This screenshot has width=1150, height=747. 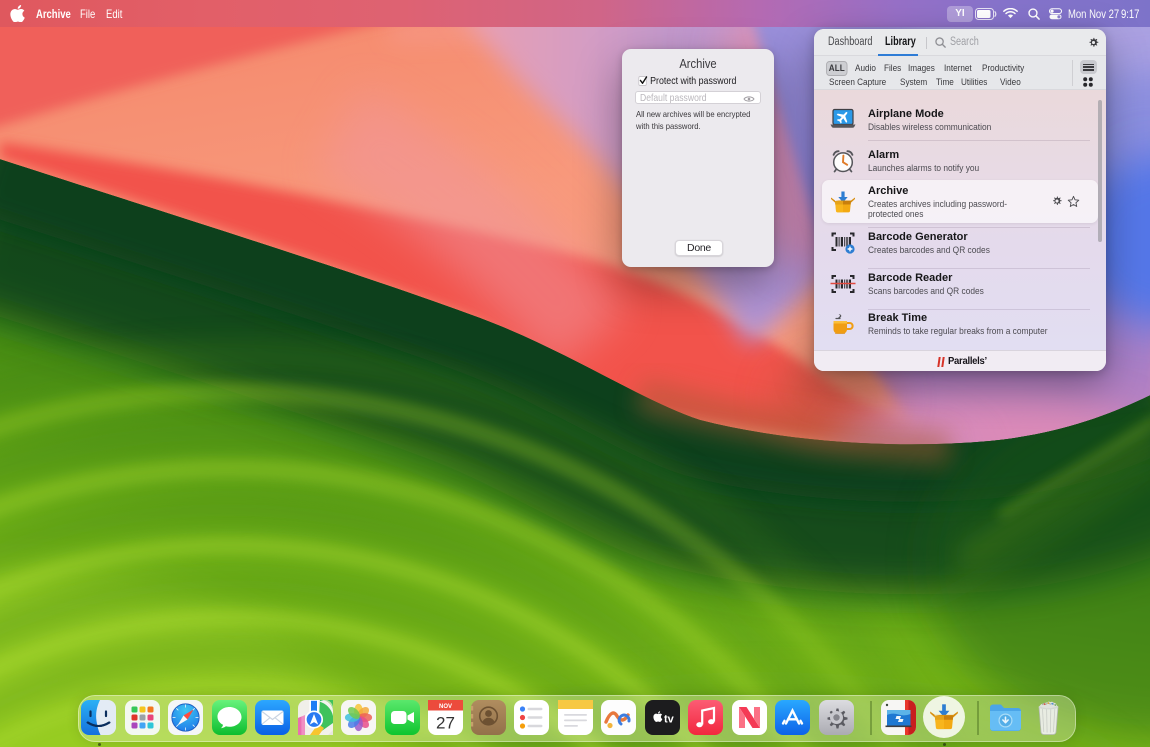 What do you see at coordinates (669, 720) in the screenshot?
I see `svg-text: tv` at bounding box center [669, 720].